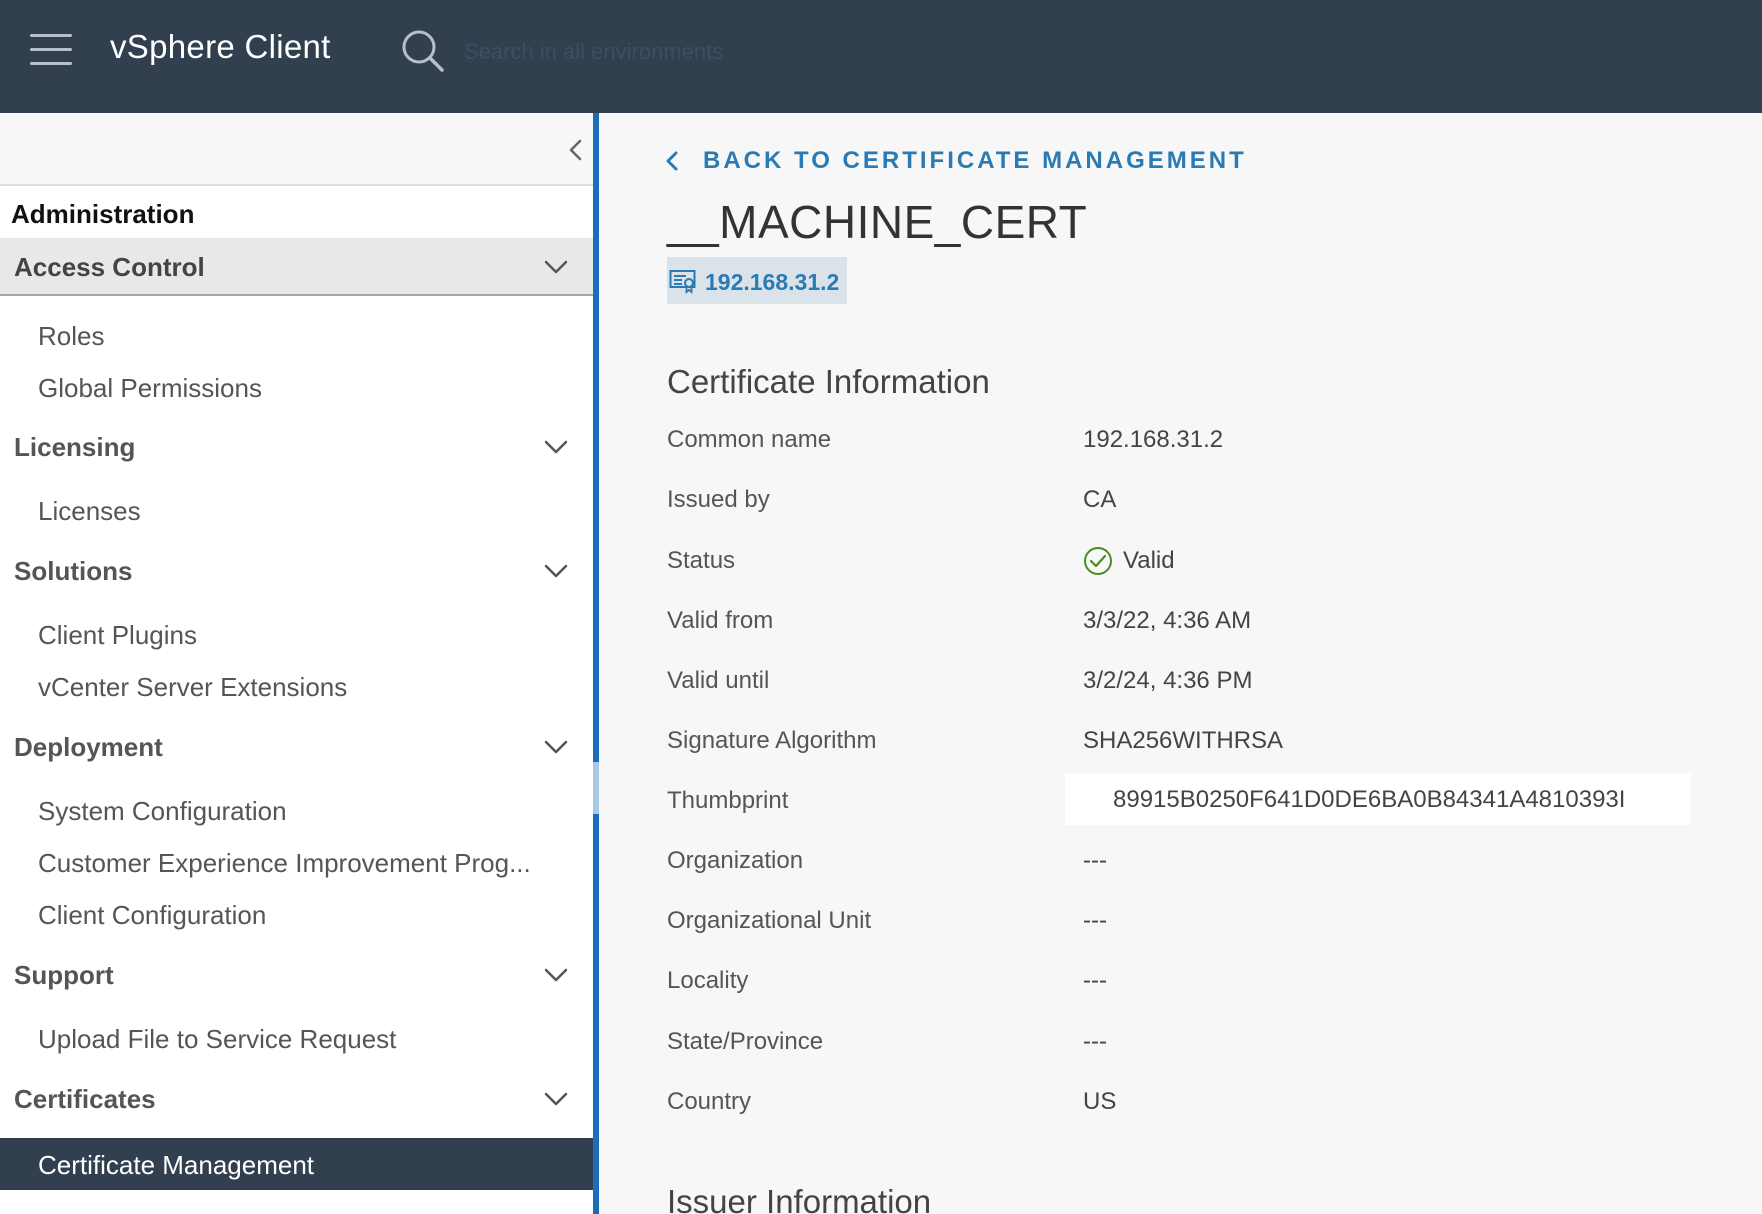  I want to click on search-icon, so click(423, 51).